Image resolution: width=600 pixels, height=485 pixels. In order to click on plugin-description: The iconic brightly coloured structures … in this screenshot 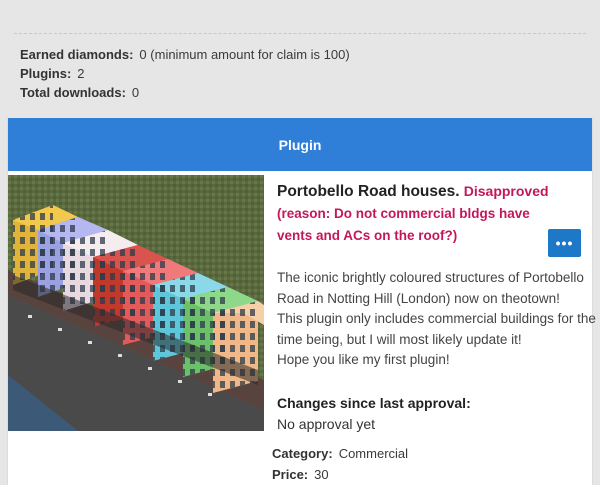, I will do `click(437, 319)`.